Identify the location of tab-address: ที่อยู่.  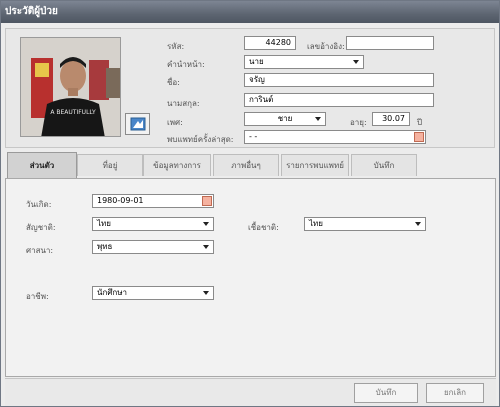
(110, 165).